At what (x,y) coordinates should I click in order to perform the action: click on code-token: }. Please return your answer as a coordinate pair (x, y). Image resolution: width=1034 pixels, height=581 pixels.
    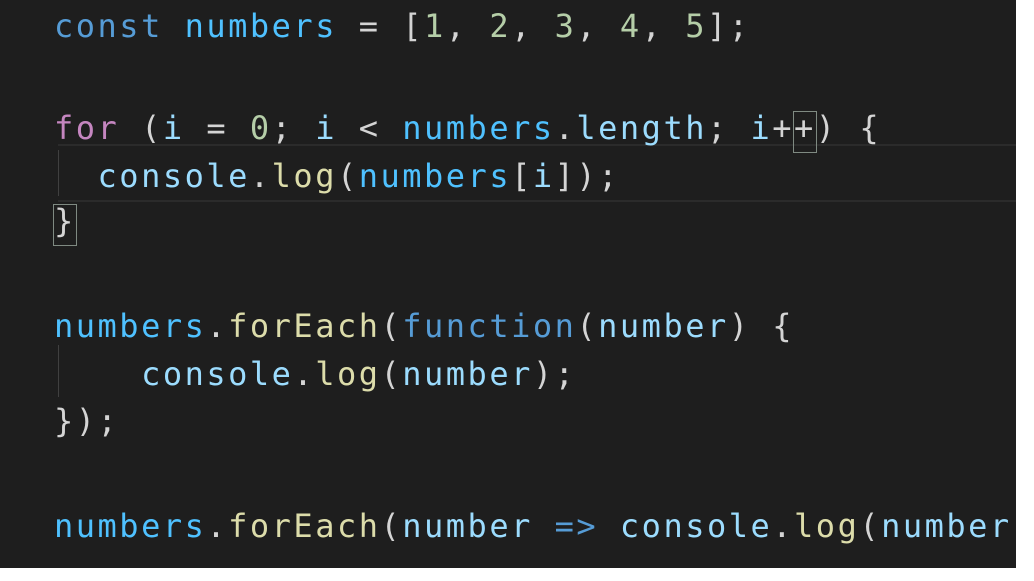
    Looking at the image, I should click on (65, 221).